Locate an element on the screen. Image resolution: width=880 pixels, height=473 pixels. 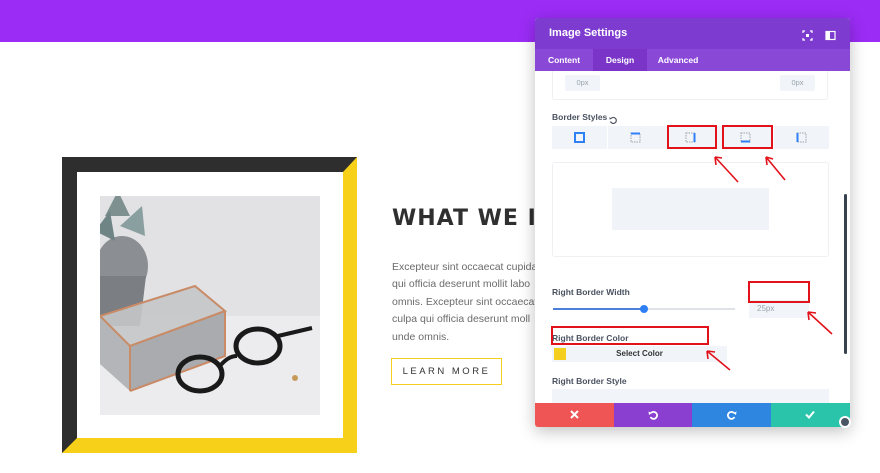
paragraph-line: culpa qui officia deserunt moll is located at coordinates (461, 319).